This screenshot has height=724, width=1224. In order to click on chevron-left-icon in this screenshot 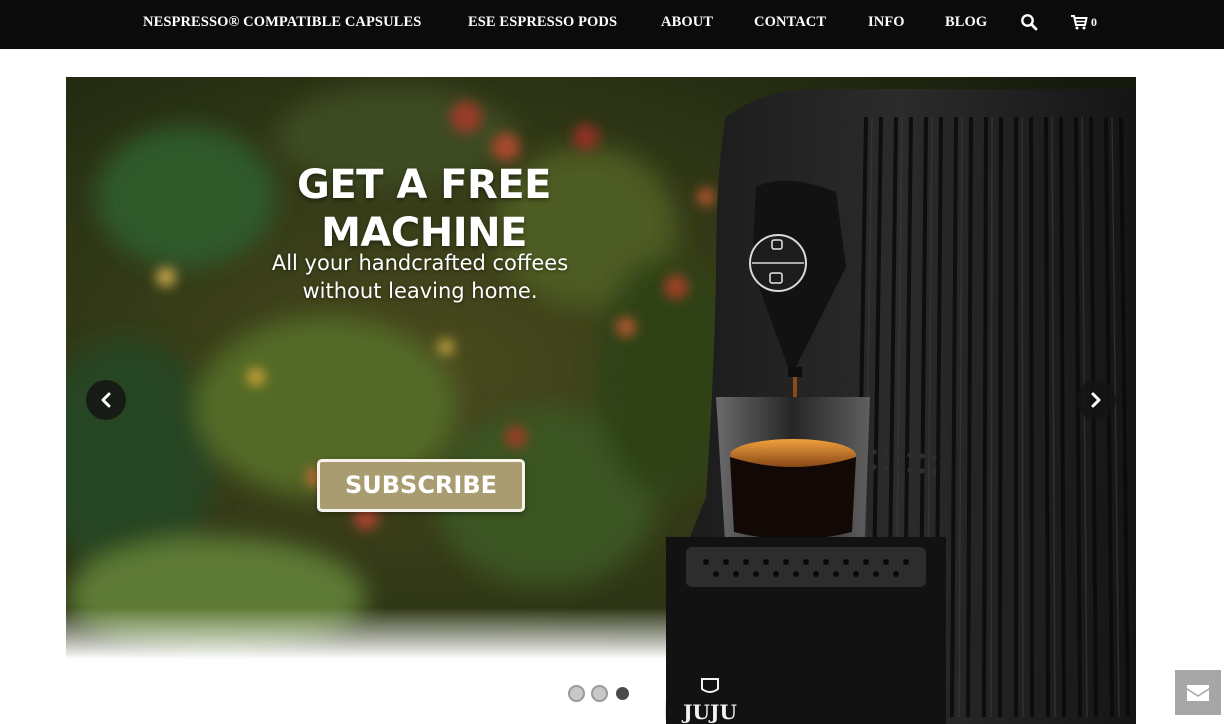, I will do `click(106, 400)`.